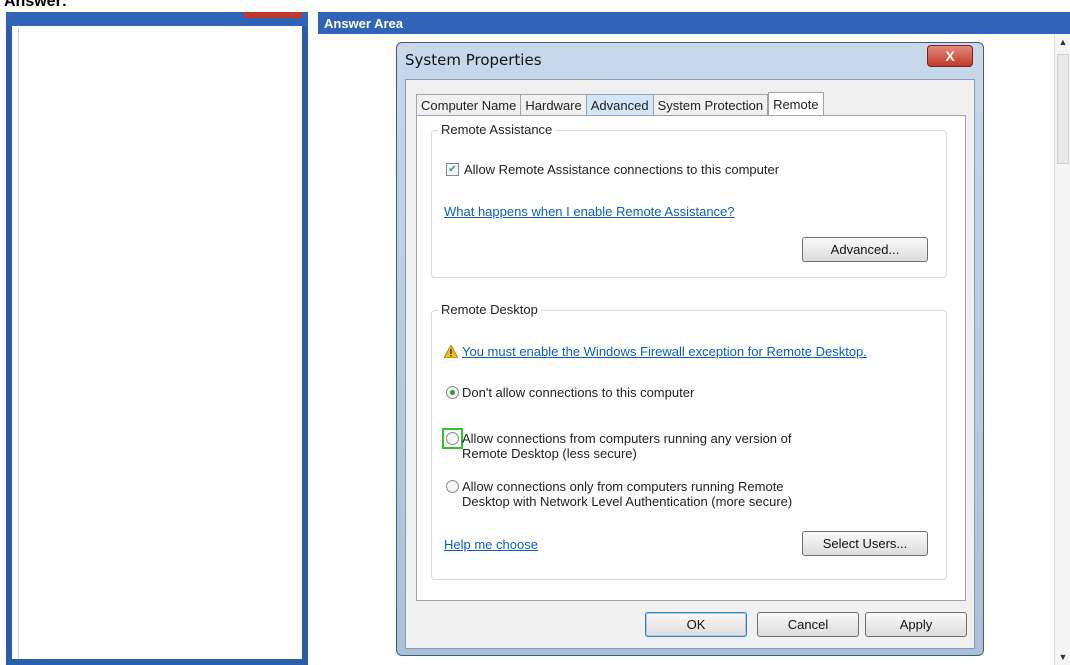 This screenshot has height=665, width=1070. What do you see at coordinates (1062, 42) in the screenshot?
I see `scroll-up-arrow-icon: ▲` at bounding box center [1062, 42].